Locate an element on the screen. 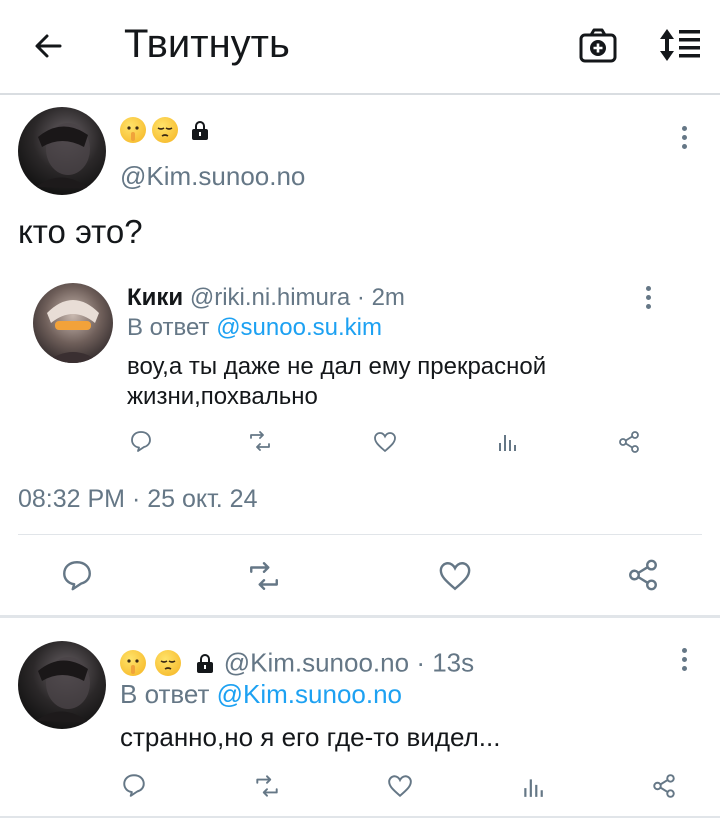 This screenshot has width=720, height=820. quoted-text-line1: воу,а ты даже не дал ему прекрасной is located at coordinates (337, 366).